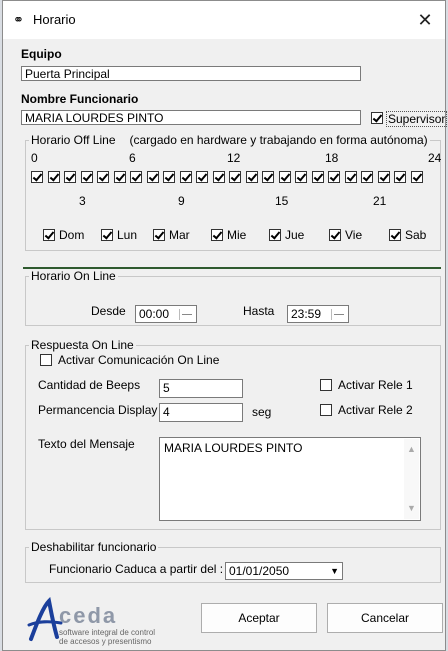 This screenshot has height=651, width=448. Describe the element at coordinates (98, 410) in the screenshot. I see `display-label: Permancencia Display` at that location.